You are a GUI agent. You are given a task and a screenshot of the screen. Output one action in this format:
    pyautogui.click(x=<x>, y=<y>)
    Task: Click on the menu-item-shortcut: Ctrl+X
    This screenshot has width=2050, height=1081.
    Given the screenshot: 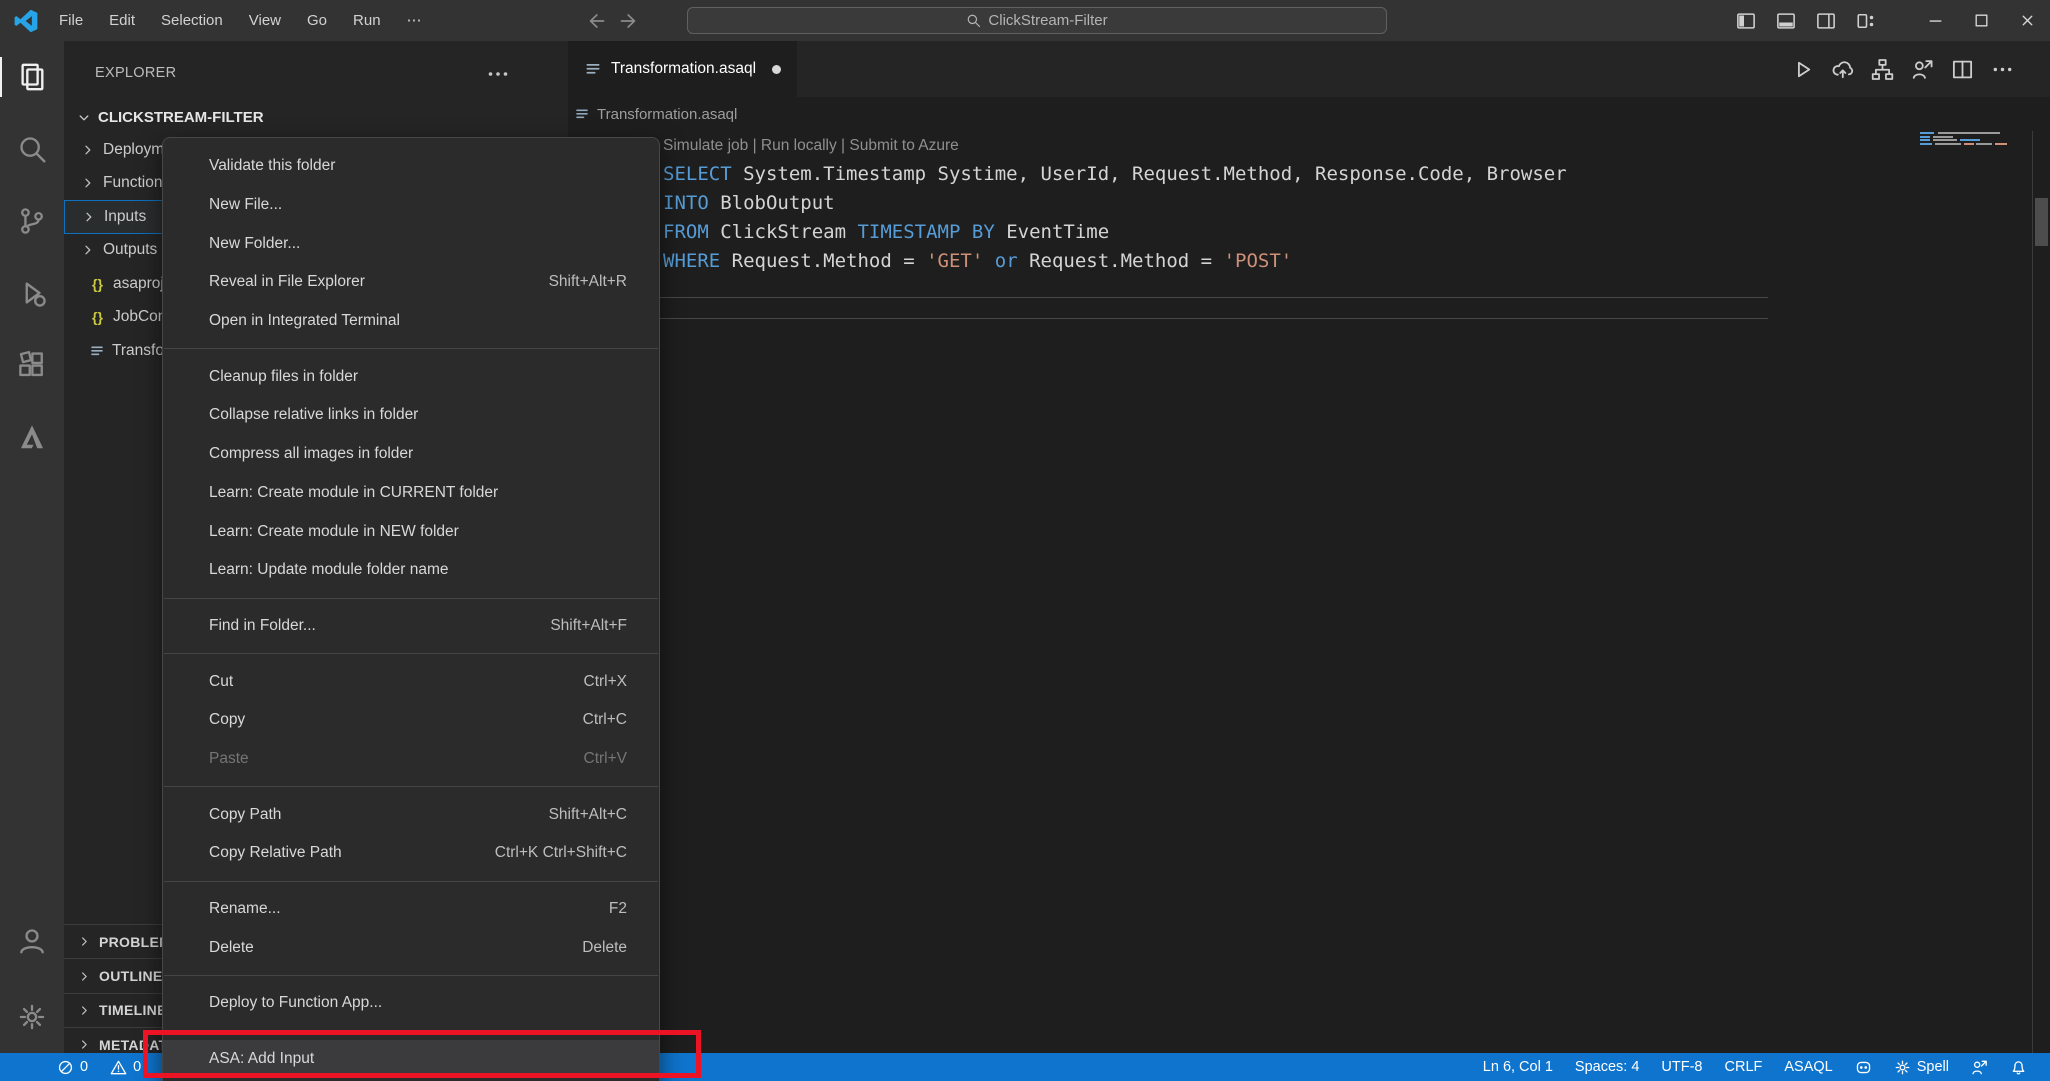 What is the action you would take?
    pyautogui.click(x=605, y=681)
    